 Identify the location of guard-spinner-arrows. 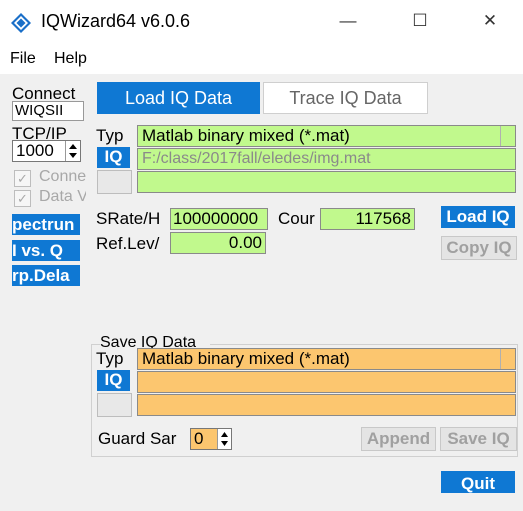
(224, 439).